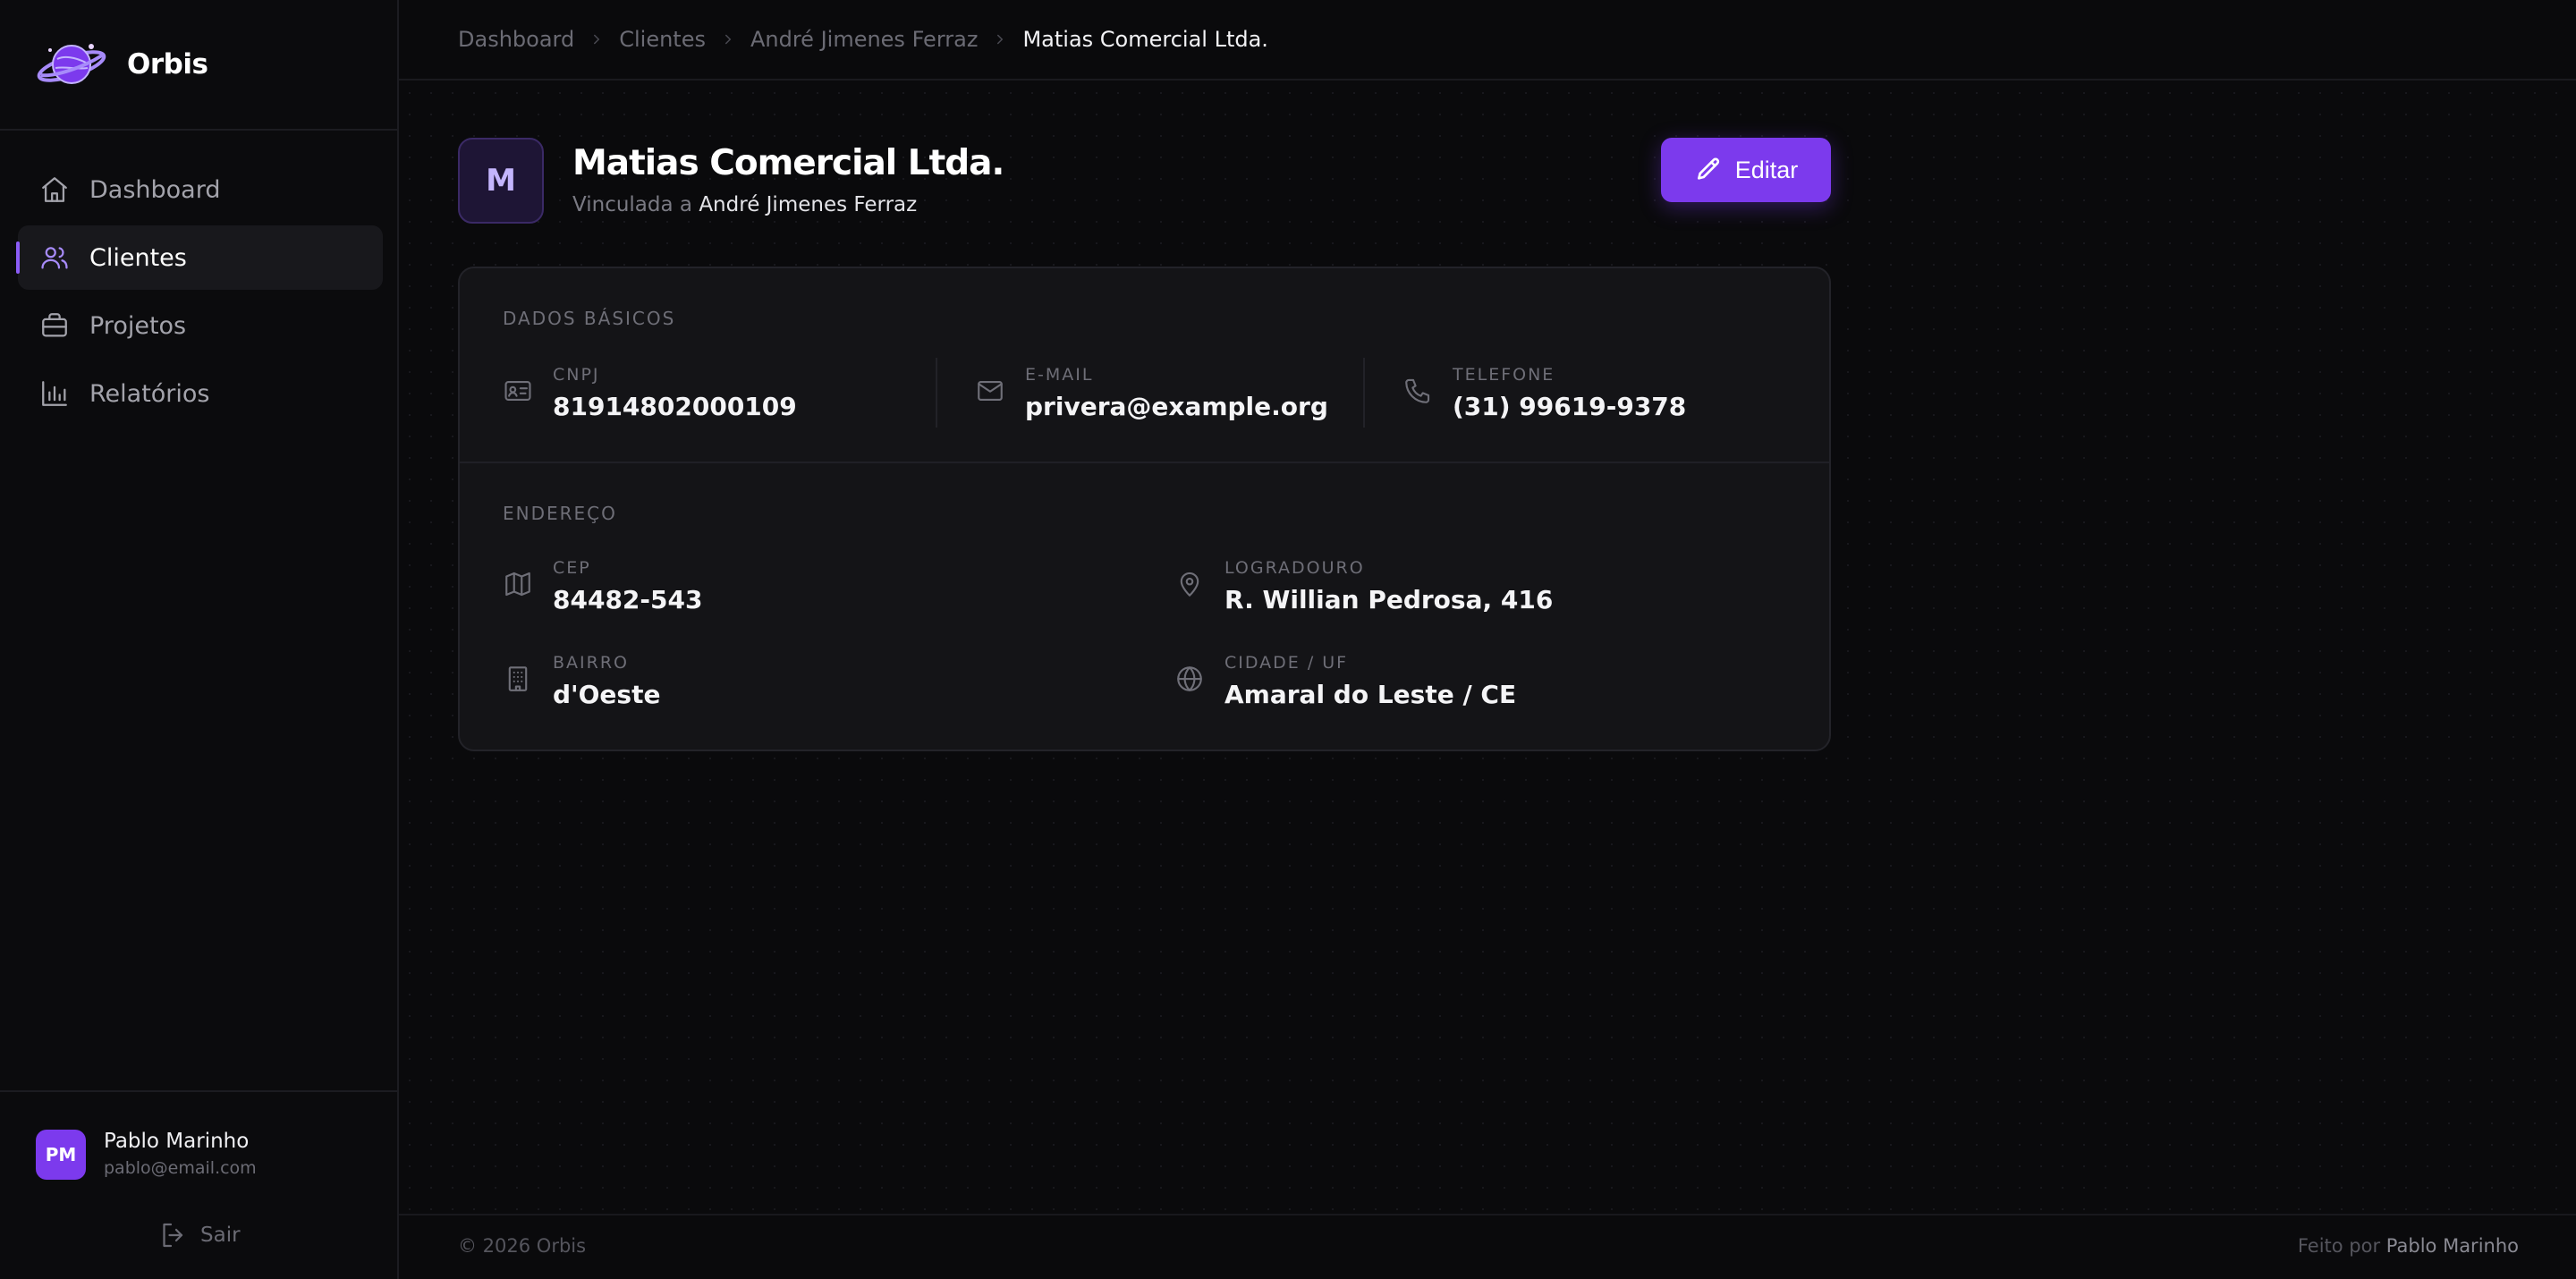 Image resolution: width=2576 pixels, height=1279 pixels. Describe the element at coordinates (149, 393) in the screenshot. I see `sidebar-item-label: Relatórios` at that location.